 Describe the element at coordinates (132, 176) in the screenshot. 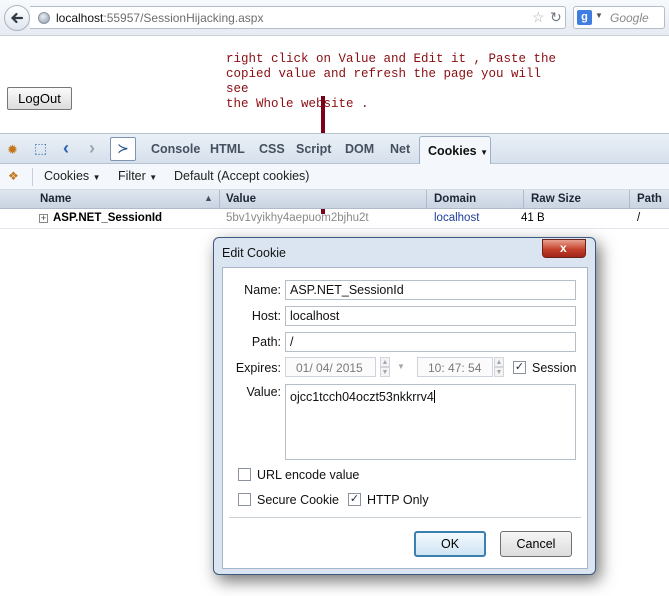

I see `filter-menu-label: Filter` at that location.